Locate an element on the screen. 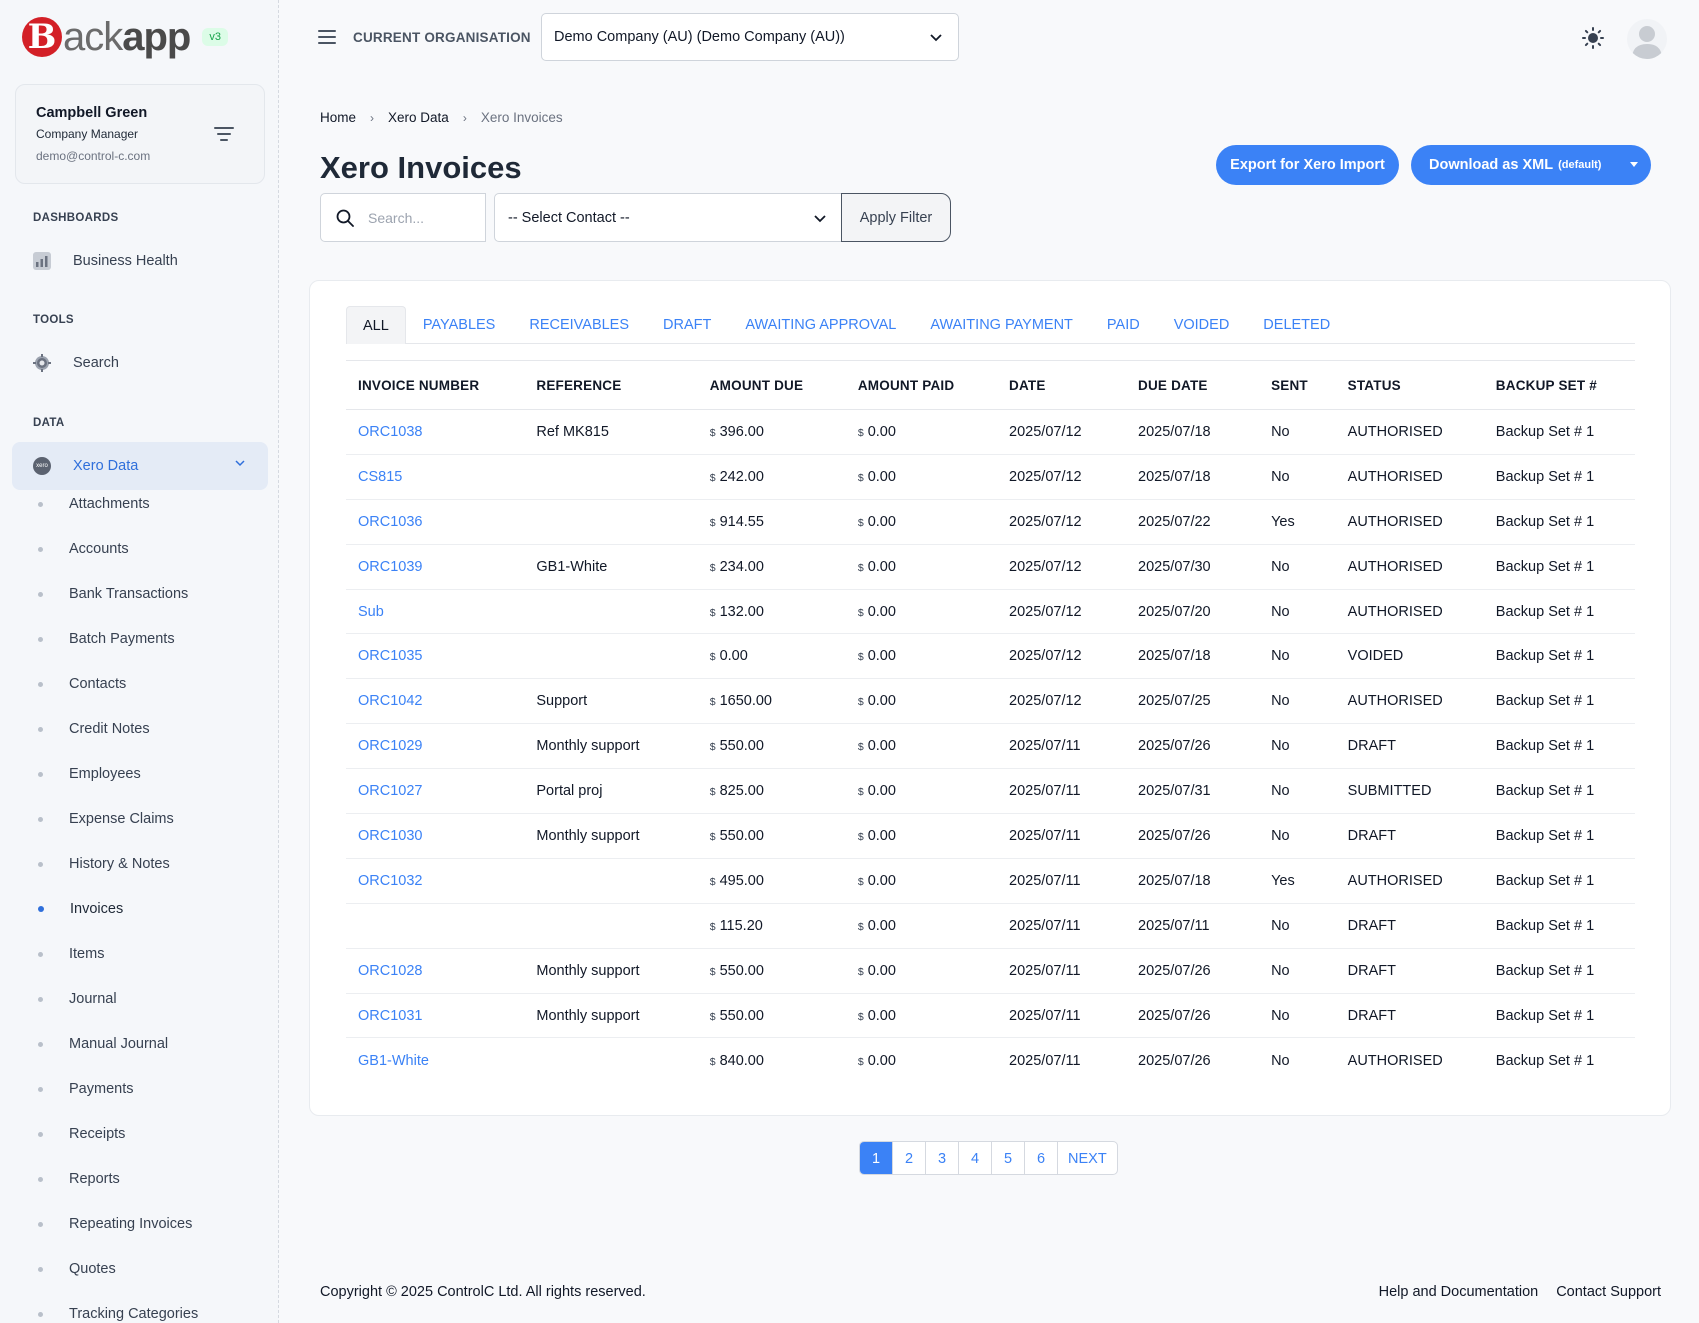 Image resolution: width=1699 pixels, height=1323 pixels. currency-symbol: $ is located at coordinates (860, 792).